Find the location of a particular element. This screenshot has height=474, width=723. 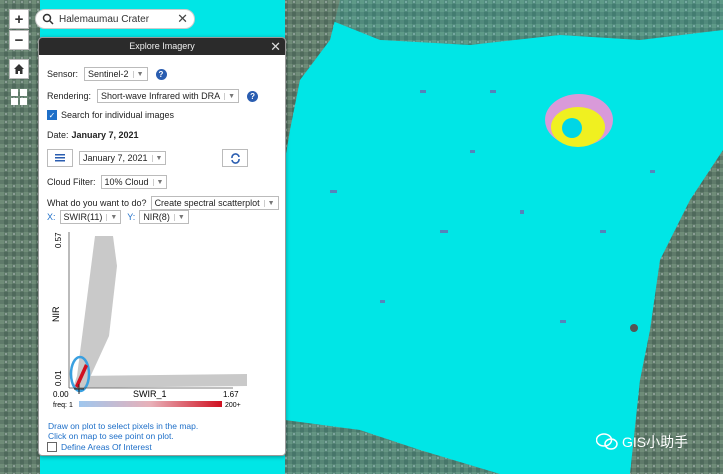

rendering-select: Short-wave Infrared with DRA ▼ is located at coordinates (168, 96).